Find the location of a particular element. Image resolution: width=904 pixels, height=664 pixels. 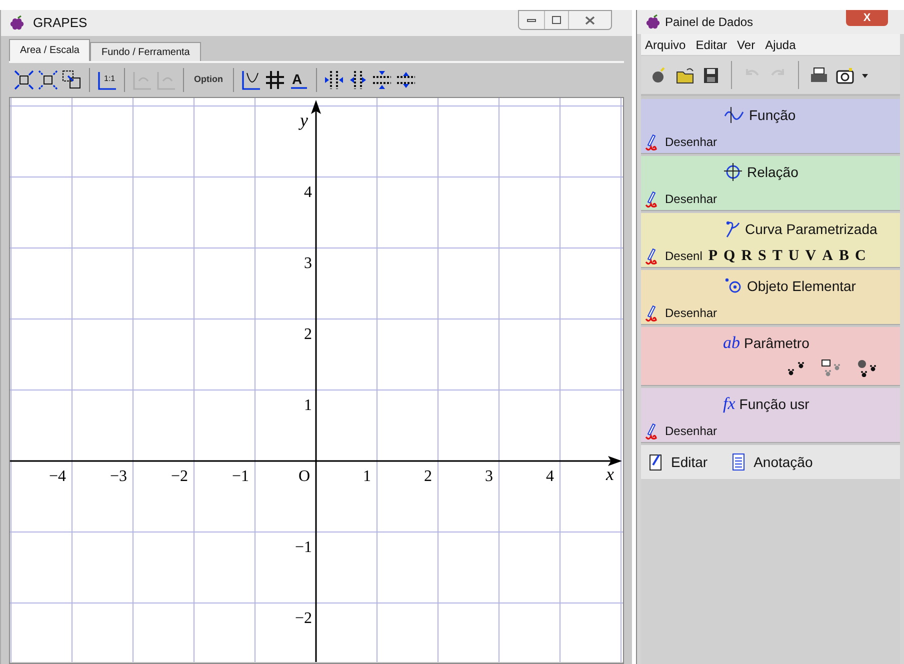

section-icon: ab is located at coordinates (731, 343).